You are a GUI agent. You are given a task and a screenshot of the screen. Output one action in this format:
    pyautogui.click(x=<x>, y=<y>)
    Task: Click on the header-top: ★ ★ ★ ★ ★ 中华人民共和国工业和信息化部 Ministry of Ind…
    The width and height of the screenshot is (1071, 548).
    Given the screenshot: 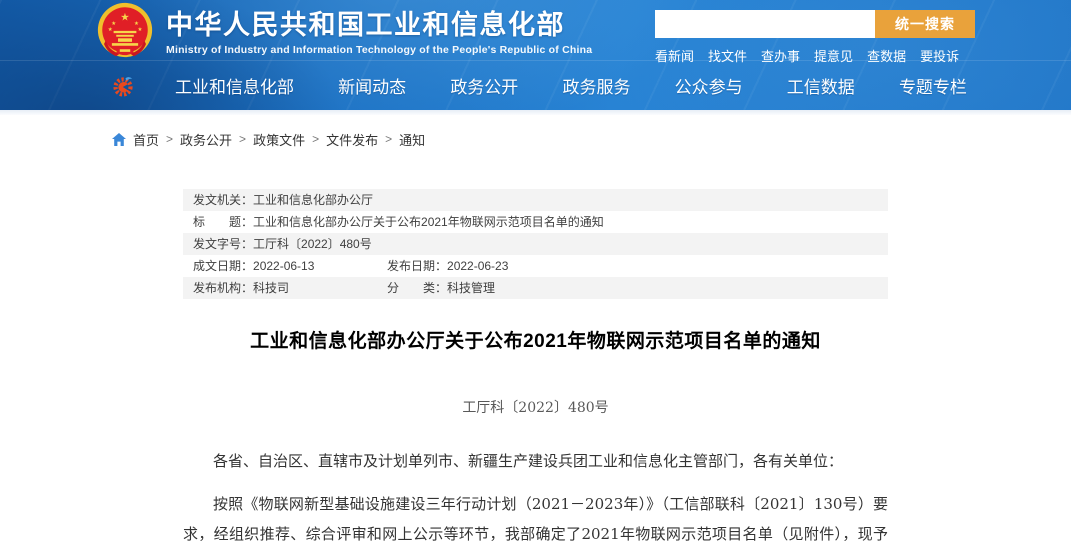 What is the action you would take?
    pyautogui.click(x=535, y=32)
    